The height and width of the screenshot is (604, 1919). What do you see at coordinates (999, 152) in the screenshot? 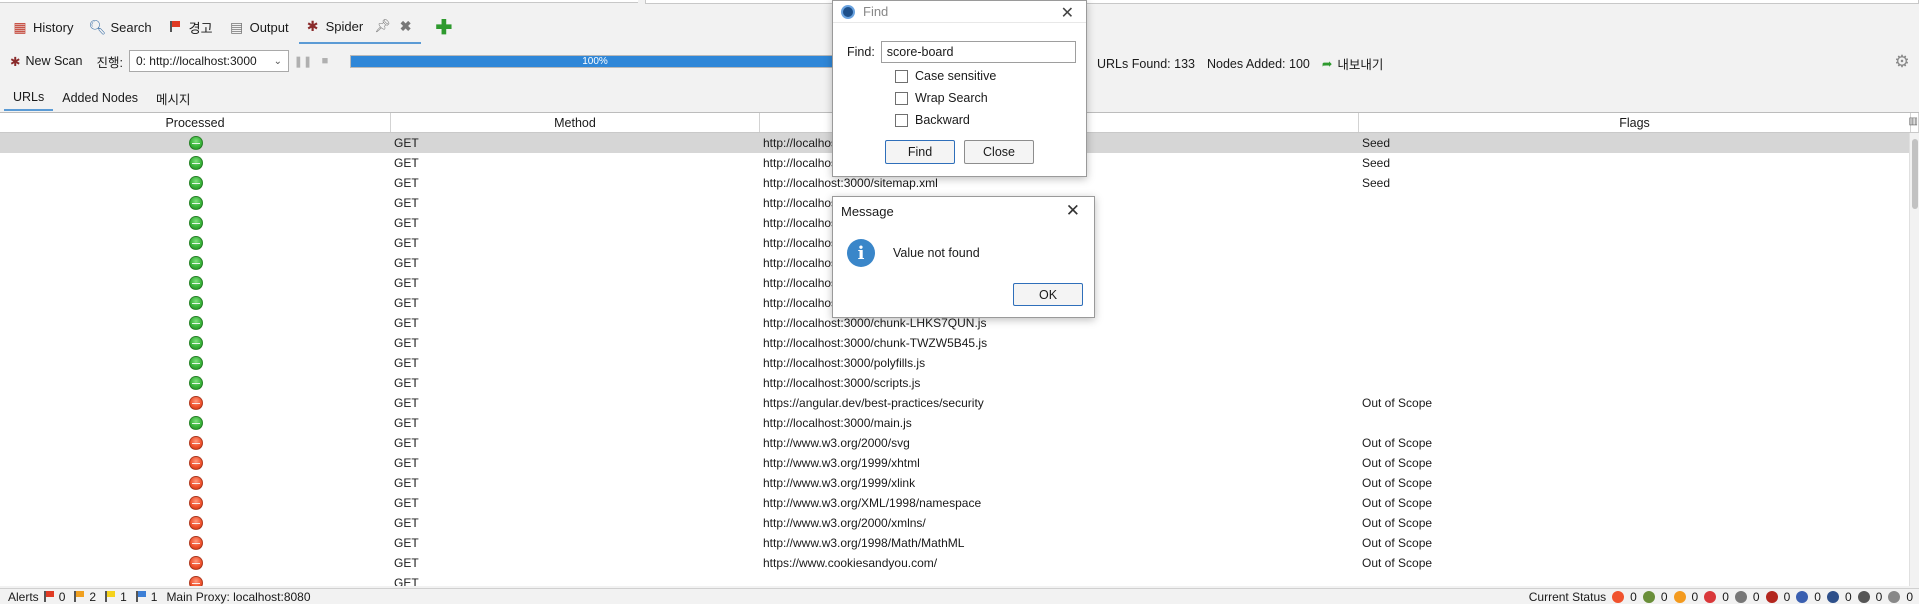
I see `close-button: Close` at bounding box center [999, 152].